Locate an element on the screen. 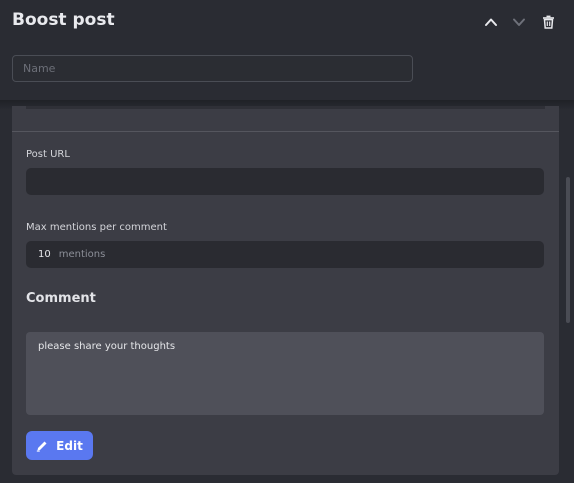 The width and height of the screenshot is (574, 483). collapsed-section is located at coordinates (285, 118).